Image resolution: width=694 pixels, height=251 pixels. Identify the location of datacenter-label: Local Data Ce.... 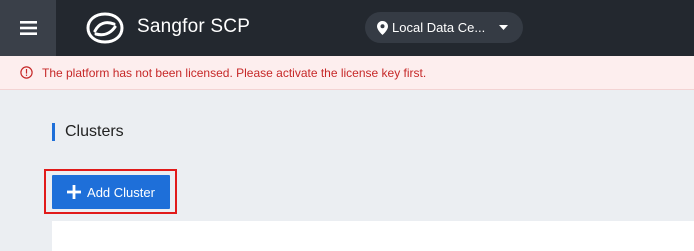
(439, 27).